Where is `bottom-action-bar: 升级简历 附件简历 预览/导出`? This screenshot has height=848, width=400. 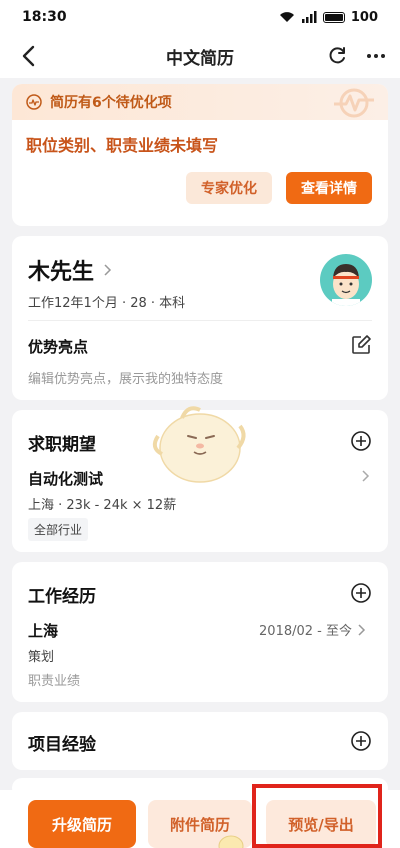 bottom-action-bar: 升级简历 附件简历 预览/导出 is located at coordinates (200, 819).